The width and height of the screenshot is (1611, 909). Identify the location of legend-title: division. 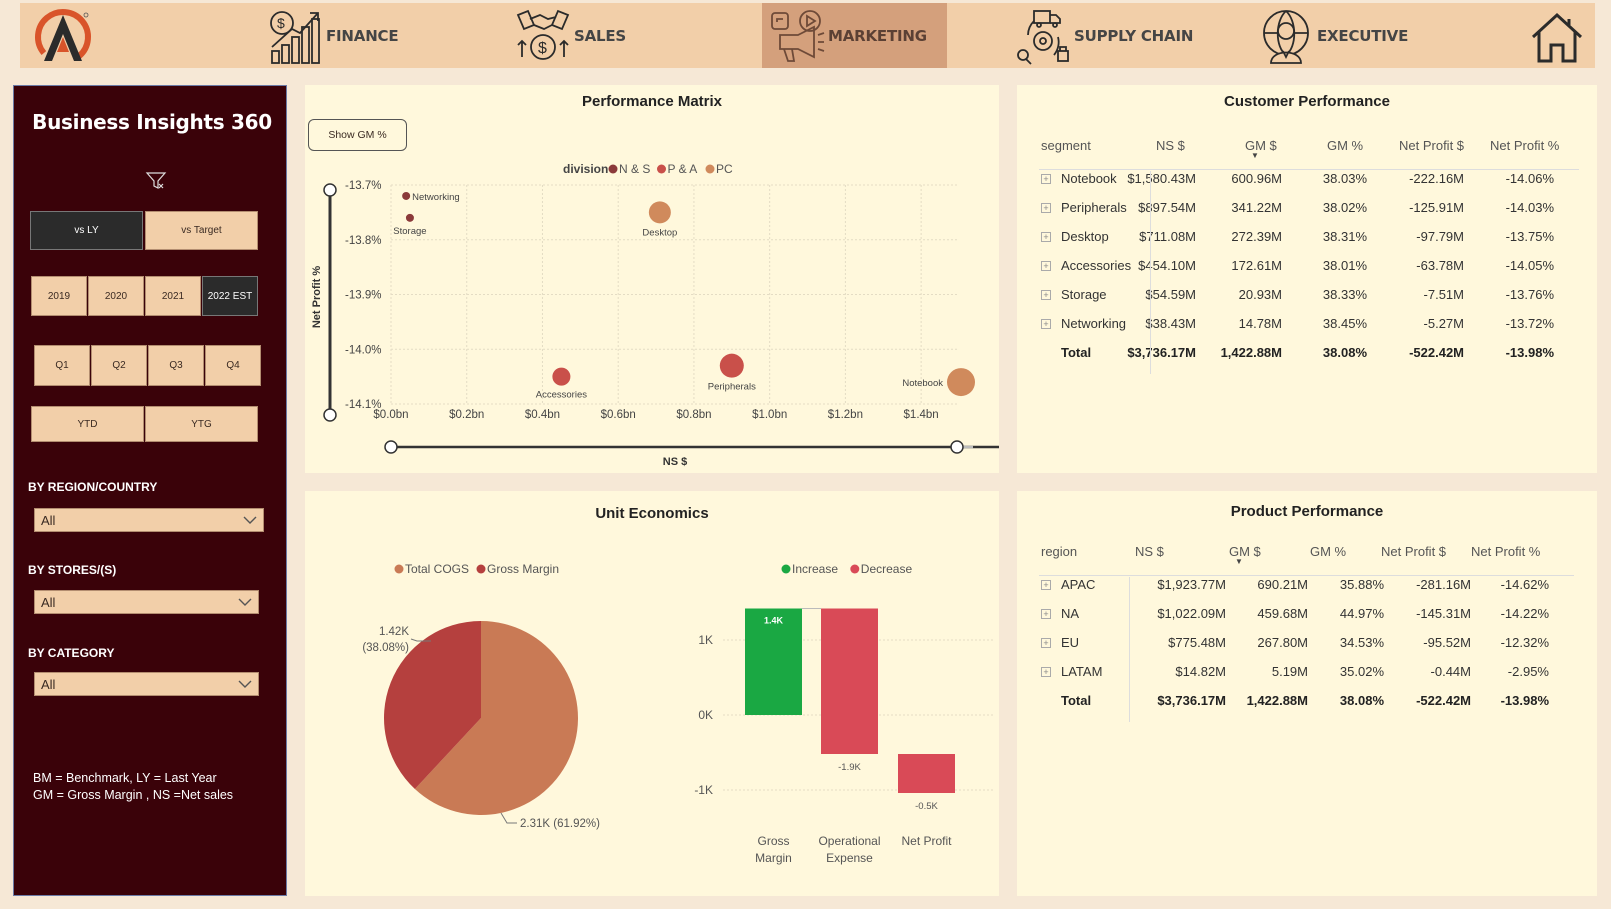
(585, 169).